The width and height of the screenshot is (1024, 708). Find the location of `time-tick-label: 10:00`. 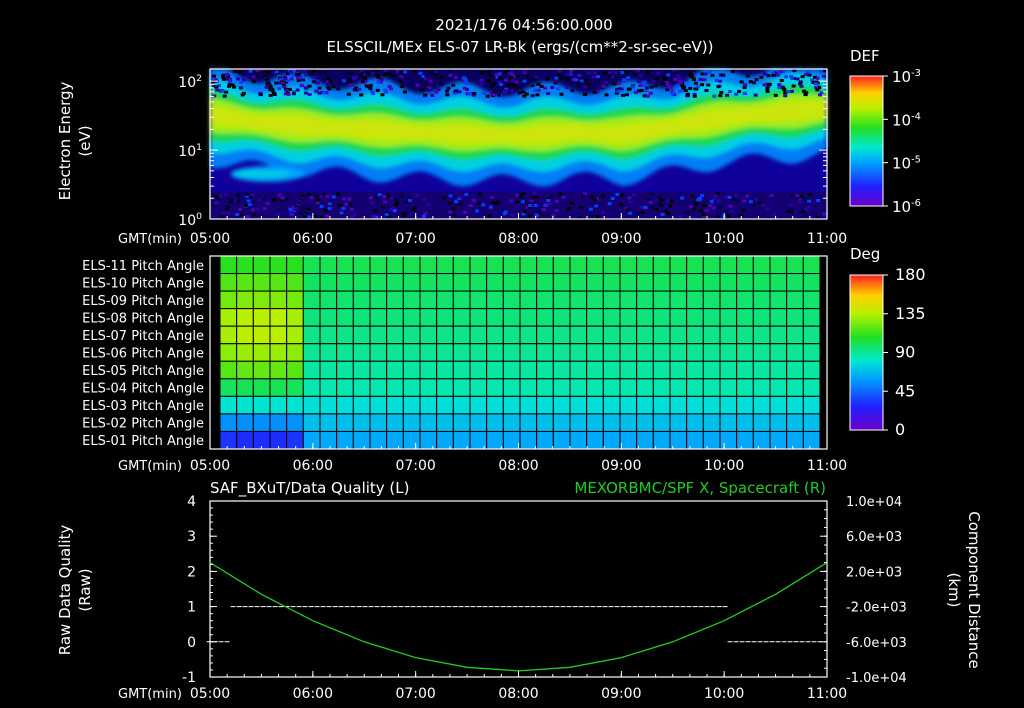

time-tick-label: 10:00 is located at coordinates (724, 694).